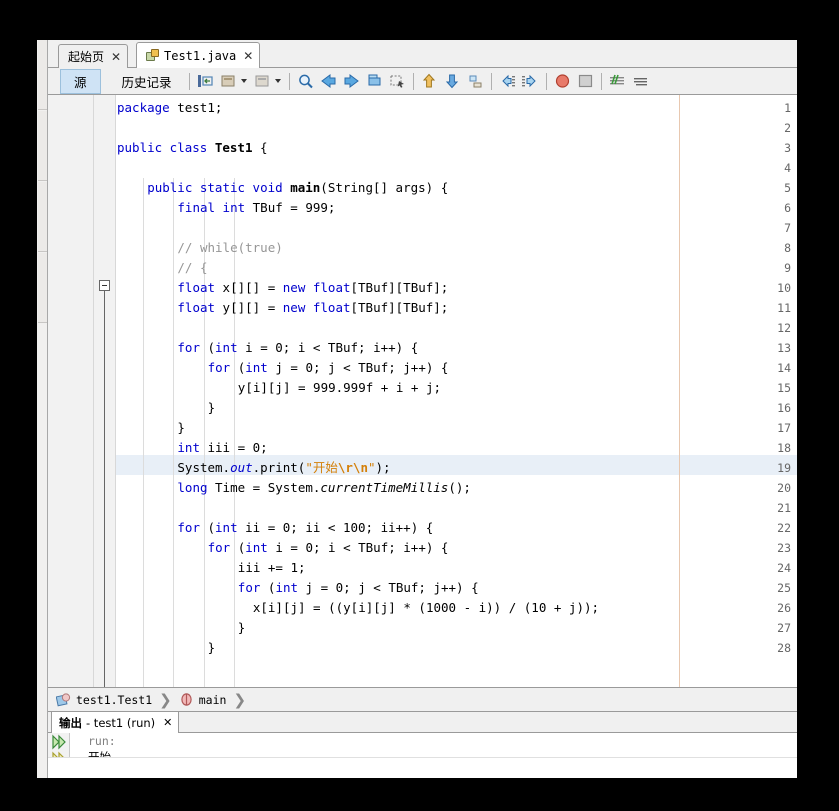 The width and height of the screenshot is (839, 811). I want to click on code-line: // while(true), so click(229, 248).